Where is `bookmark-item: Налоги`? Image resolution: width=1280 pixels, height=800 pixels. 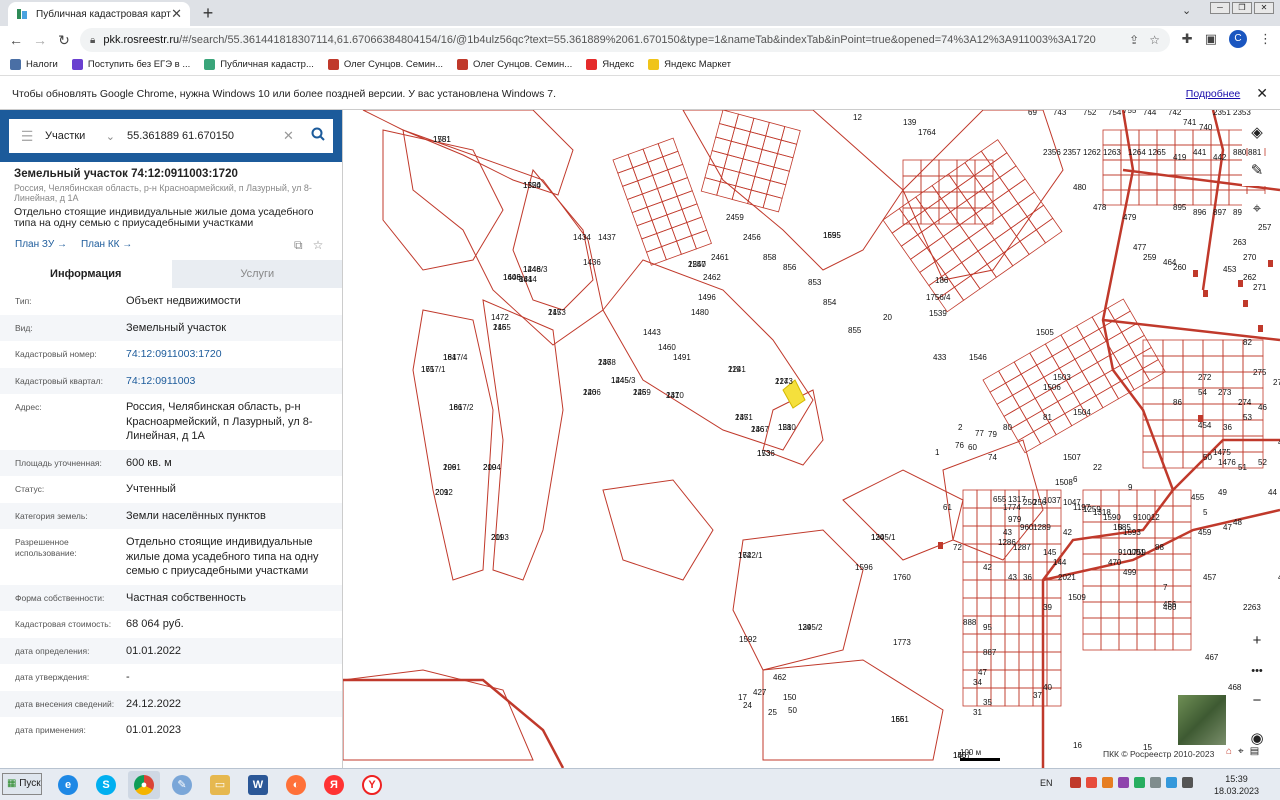
bookmark-item: Налоги is located at coordinates (34, 64).